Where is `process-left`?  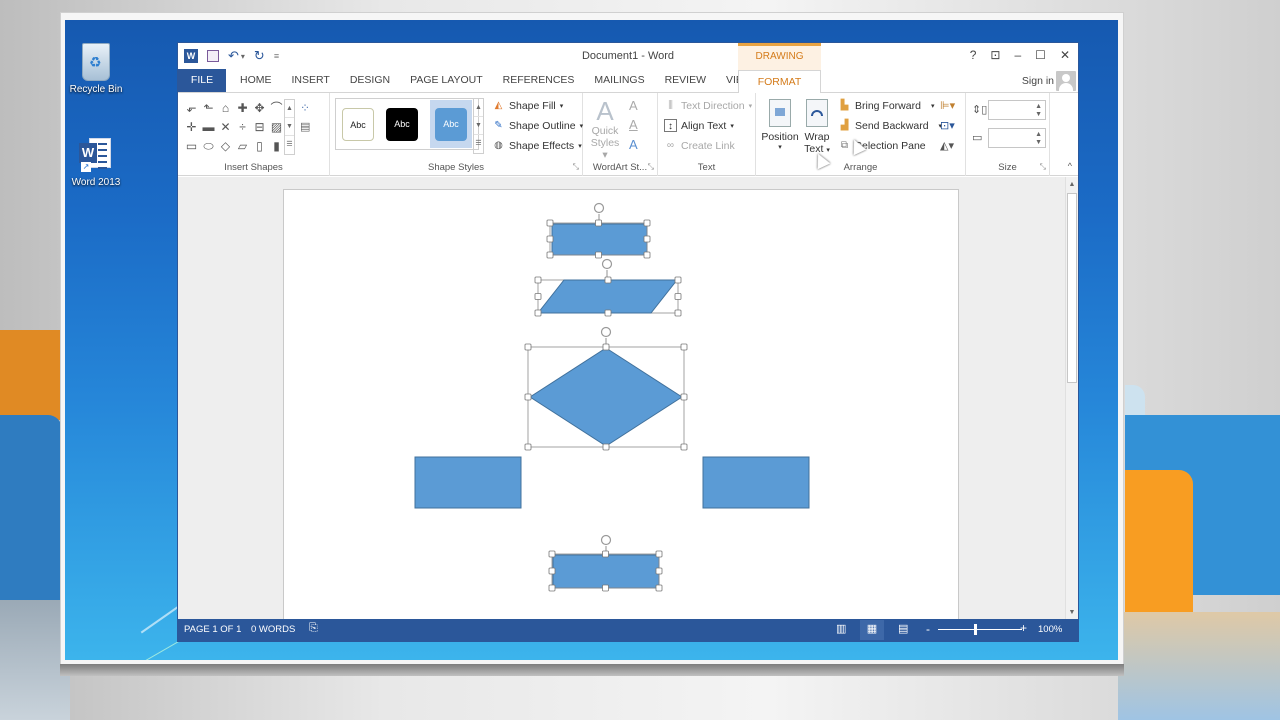 process-left is located at coordinates (468, 482).